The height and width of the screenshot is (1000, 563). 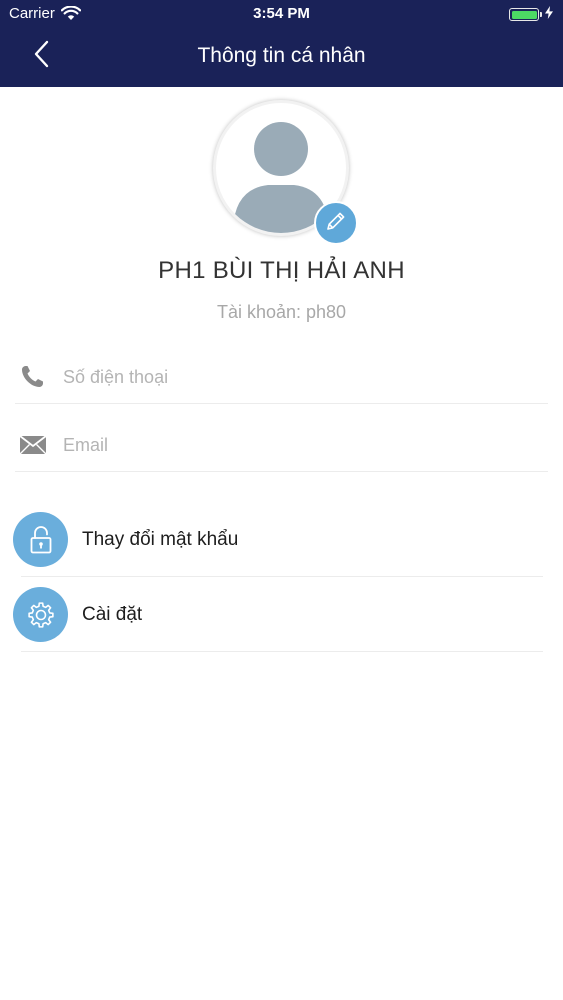 I want to click on battery-icon, so click(x=524, y=14).